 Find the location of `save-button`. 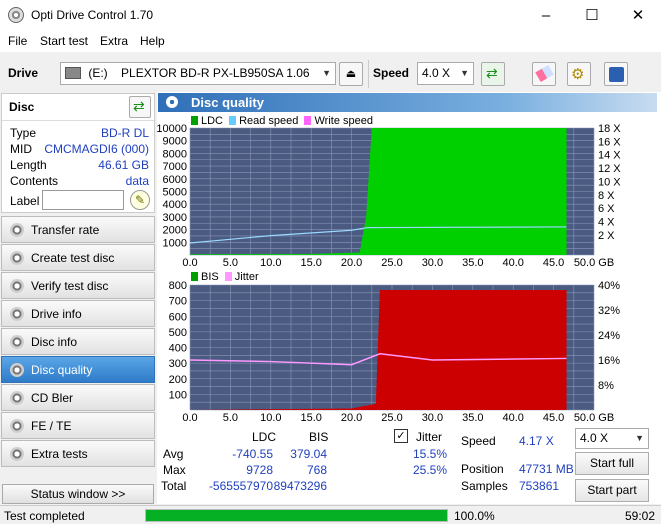

save-button is located at coordinates (616, 74).